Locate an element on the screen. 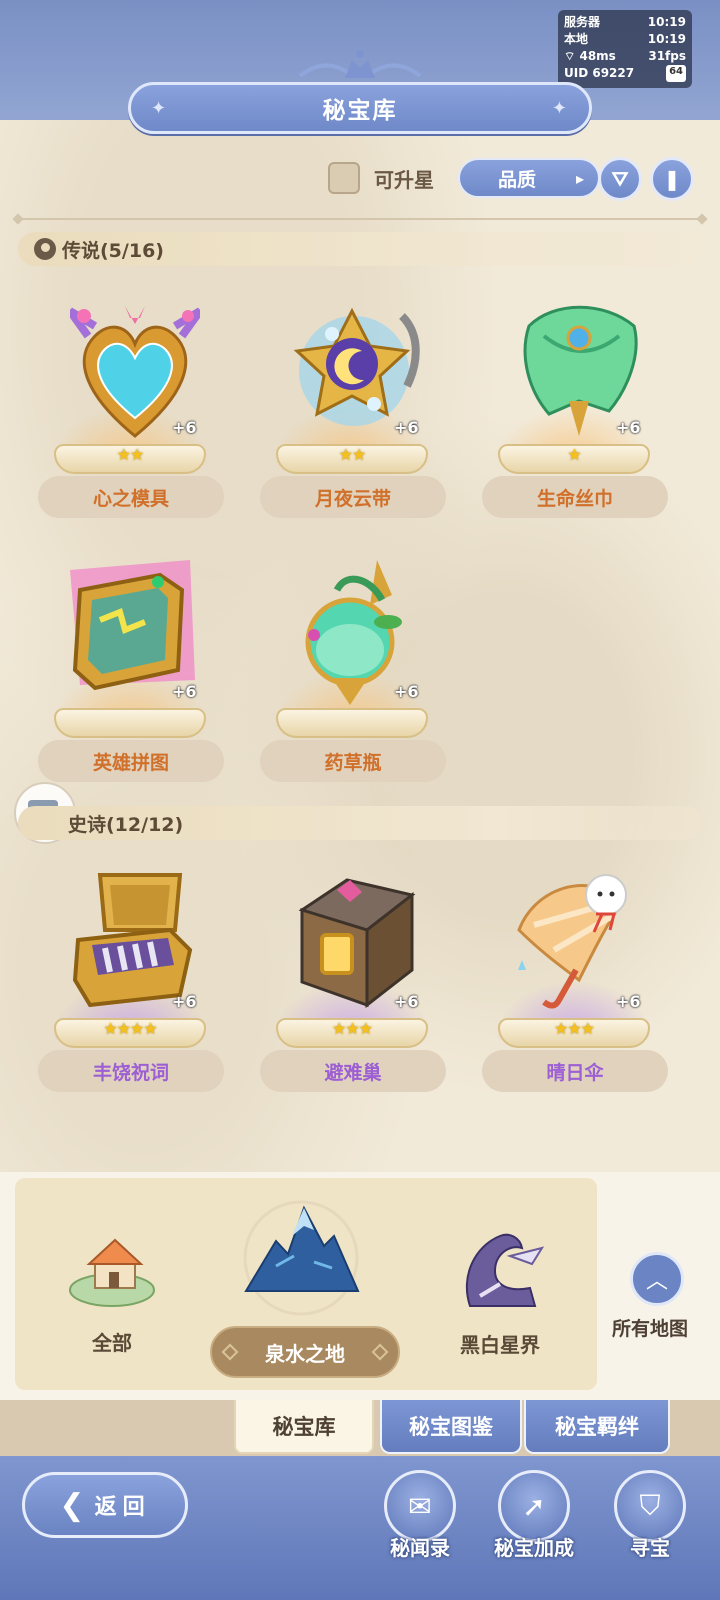 The width and height of the screenshot is (720, 1600). treasure-bonus-button: ➚ 秘宝加成 is located at coordinates (534, 1525).